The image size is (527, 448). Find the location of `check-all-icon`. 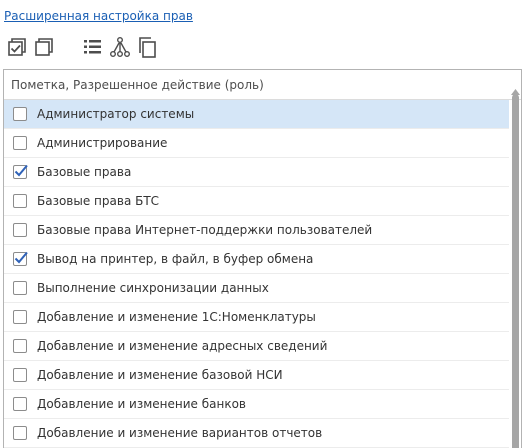

check-all-icon is located at coordinates (17, 47).